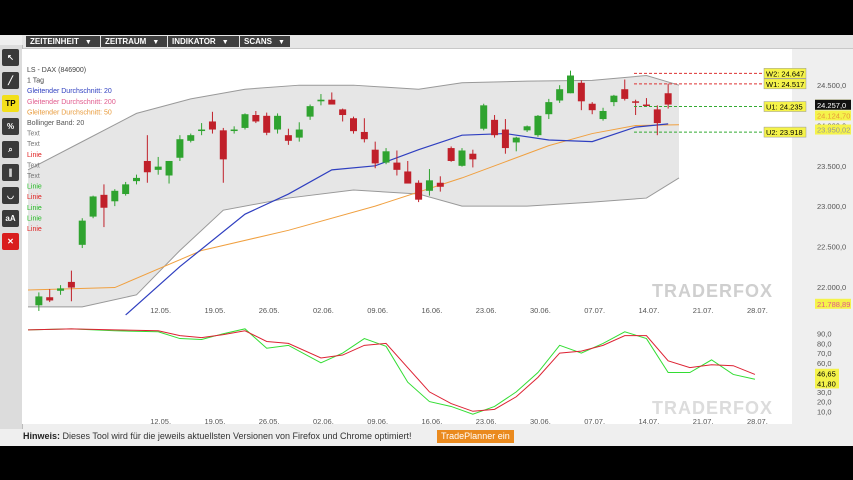 This screenshot has width=853, height=480. What do you see at coordinates (265, 41) in the screenshot?
I see `scans-dropdown: SCANS ▼` at bounding box center [265, 41].